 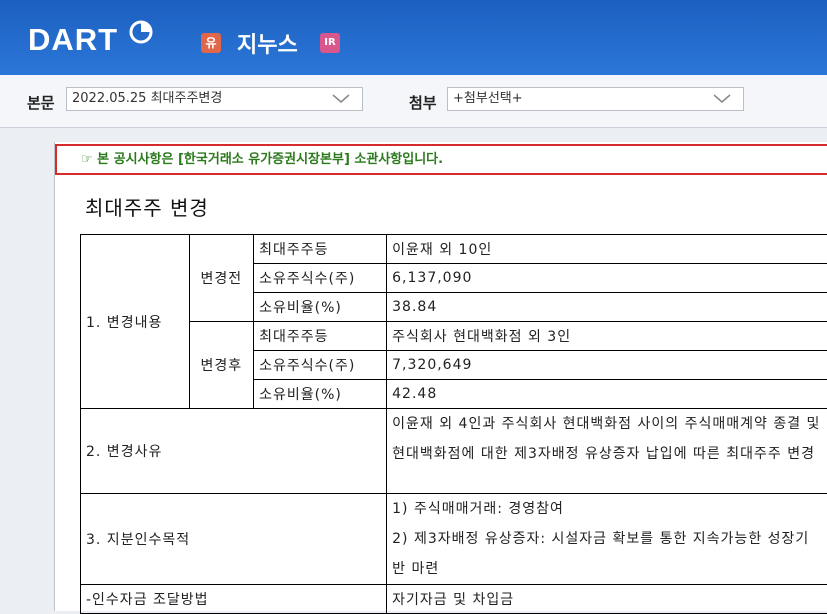 I want to click on purpose-line: 2) 제3자배정 유상증자: 시설자금 확보를 통한 지속가능한 성장기반 마련, so click(x=607, y=554).